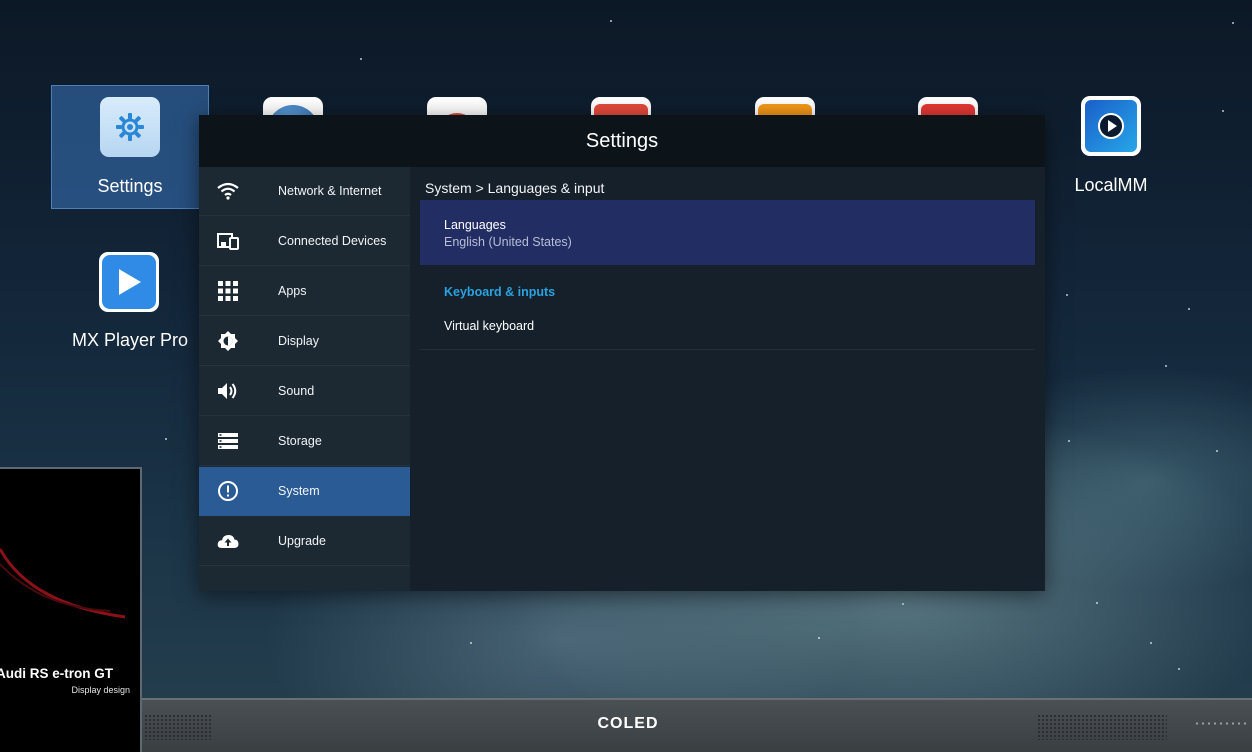 The height and width of the screenshot is (752, 1252). Describe the element at coordinates (1102, 727) in the screenshot. I see `speaker-grill-right` at that location.